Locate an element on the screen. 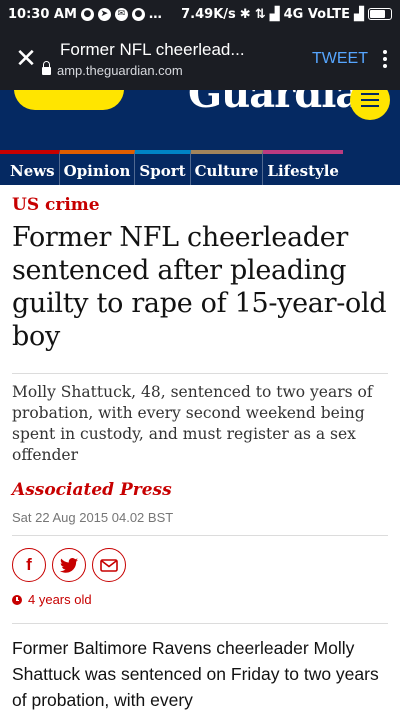  data-transfer-icon: ⇅ is located at coordinates (260, 14).